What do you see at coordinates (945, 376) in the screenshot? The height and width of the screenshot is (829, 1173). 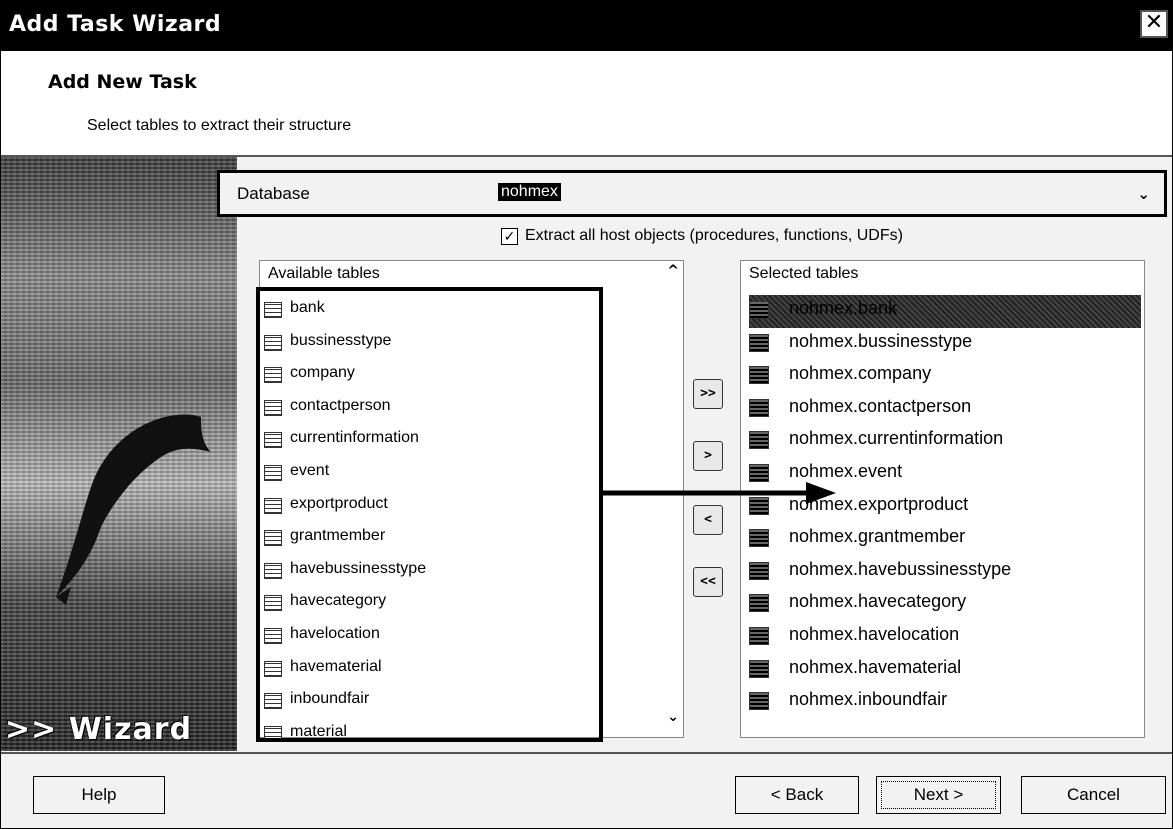 I see `selected-table-item: nohmex.company` at bounding box center [945, 376].